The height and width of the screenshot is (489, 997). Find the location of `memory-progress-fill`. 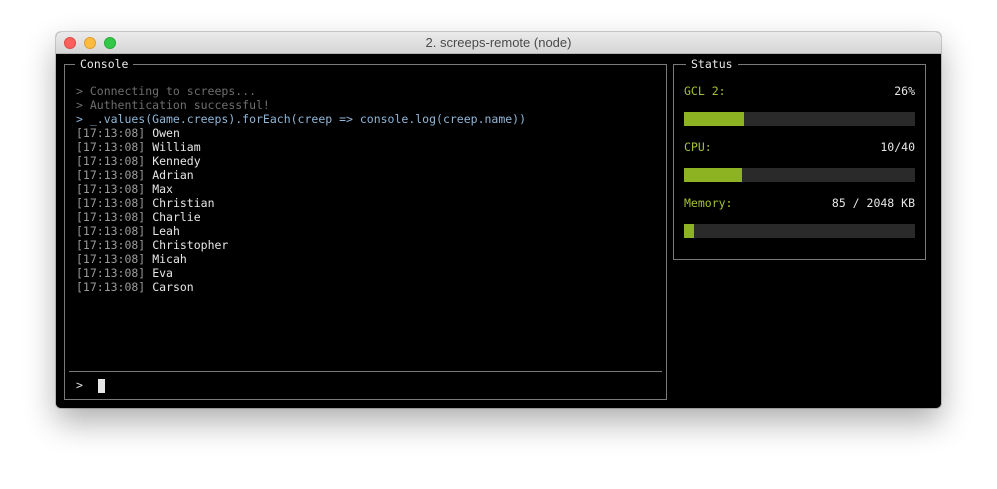

memory-progress-fill is located at coordinates (689, 231).